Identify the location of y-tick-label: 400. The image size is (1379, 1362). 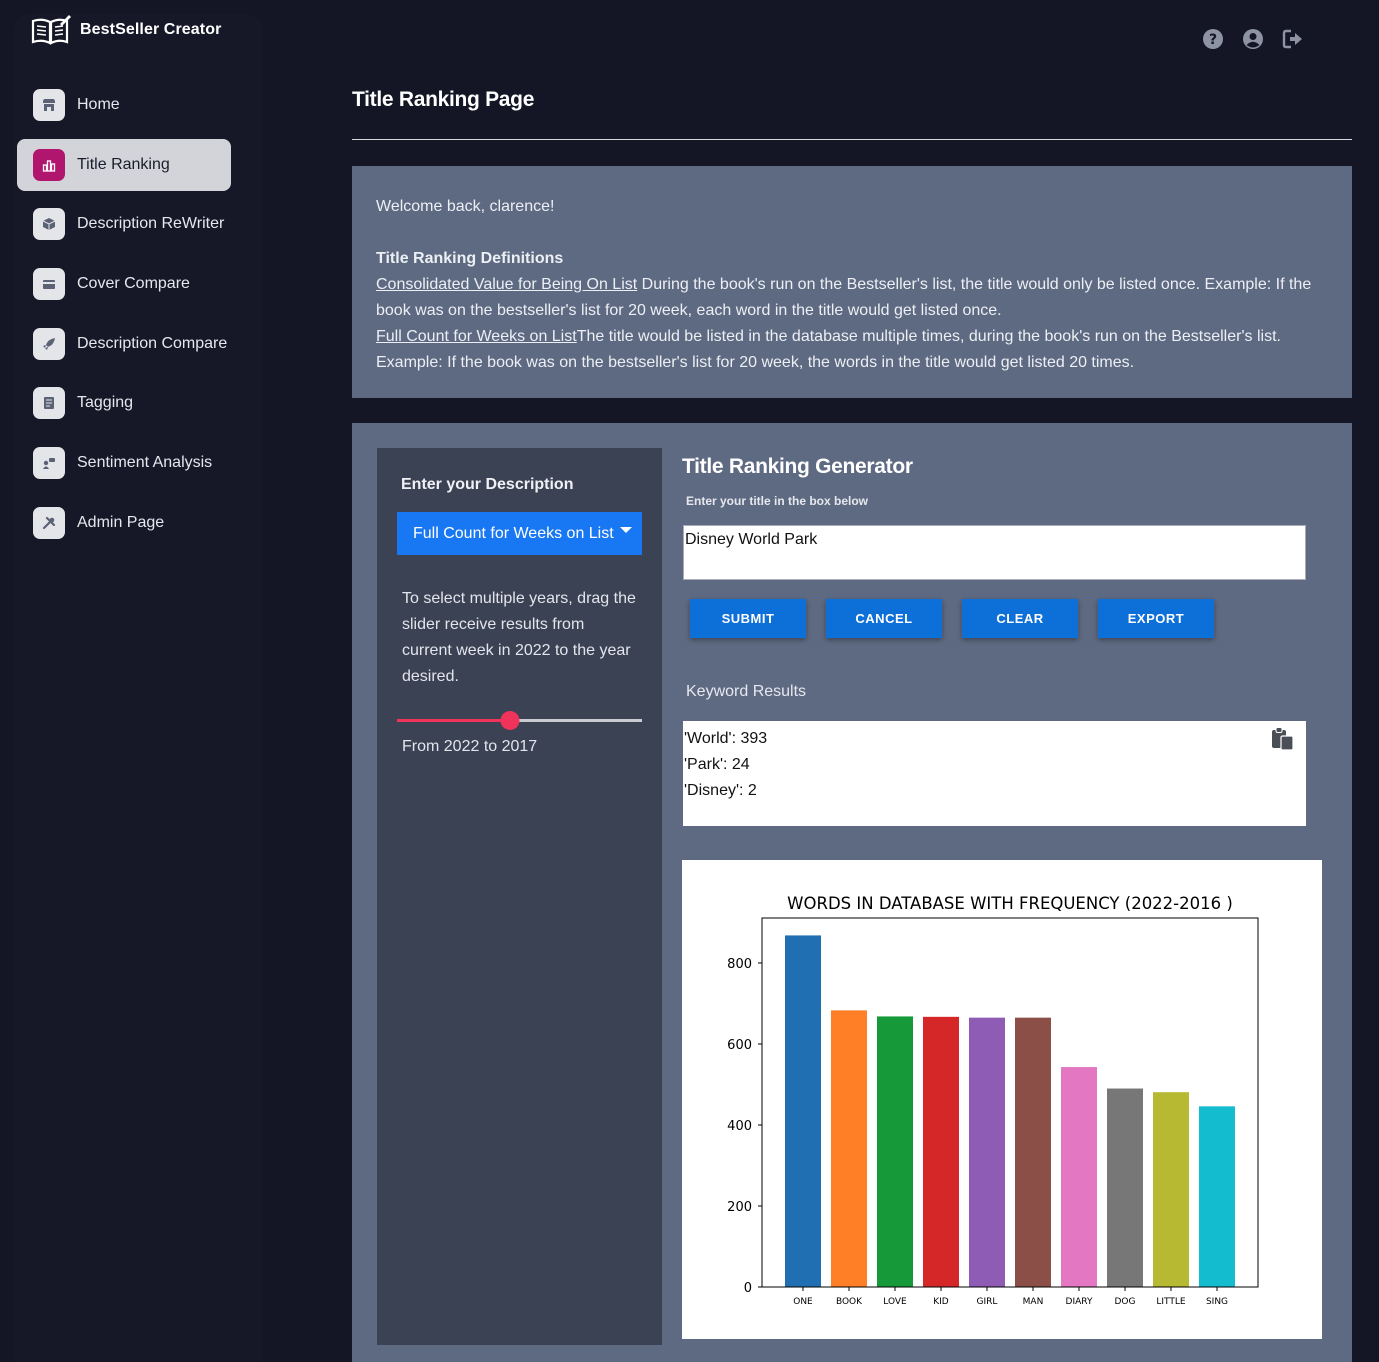
(739, 1126).